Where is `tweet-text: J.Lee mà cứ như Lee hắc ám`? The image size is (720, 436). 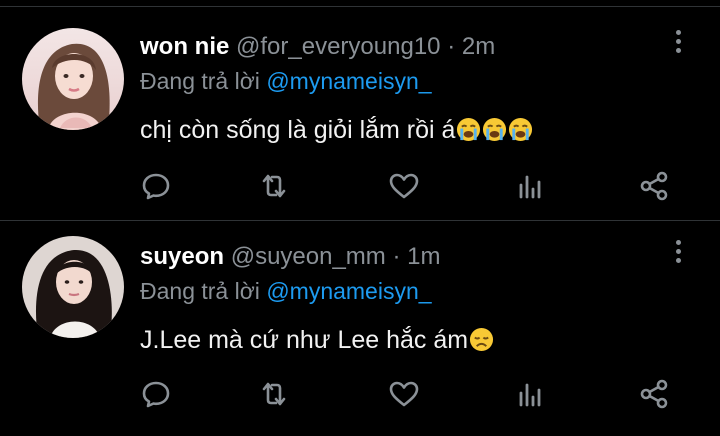
tweet-text: J.Lee mà cứ như Lee hắc ám is located at coordinates (317, 340).